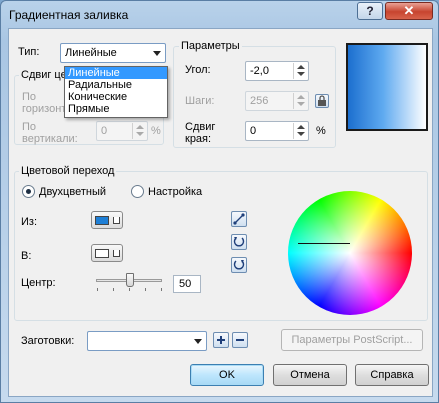 This screenshot has height=403, width=439. Describe the element at coordinates (102, 220) in the screenshot. I see `from-color-swatch` at that location.